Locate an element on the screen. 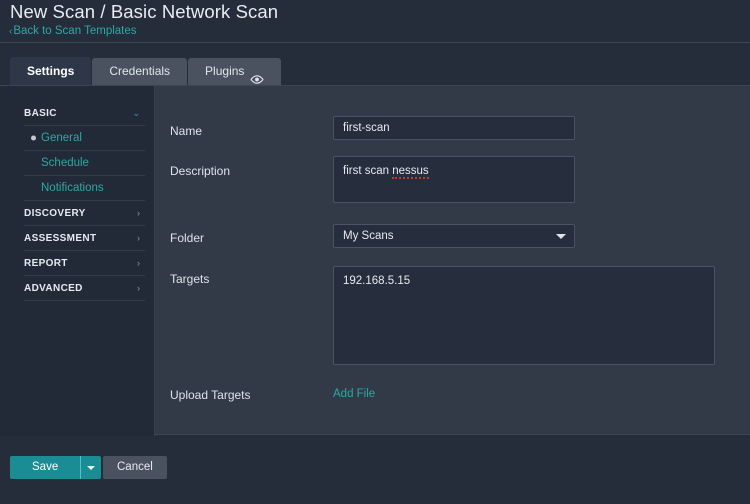  sidebar-item-notifications-label: Notifications is located at coordinates (72, 188).